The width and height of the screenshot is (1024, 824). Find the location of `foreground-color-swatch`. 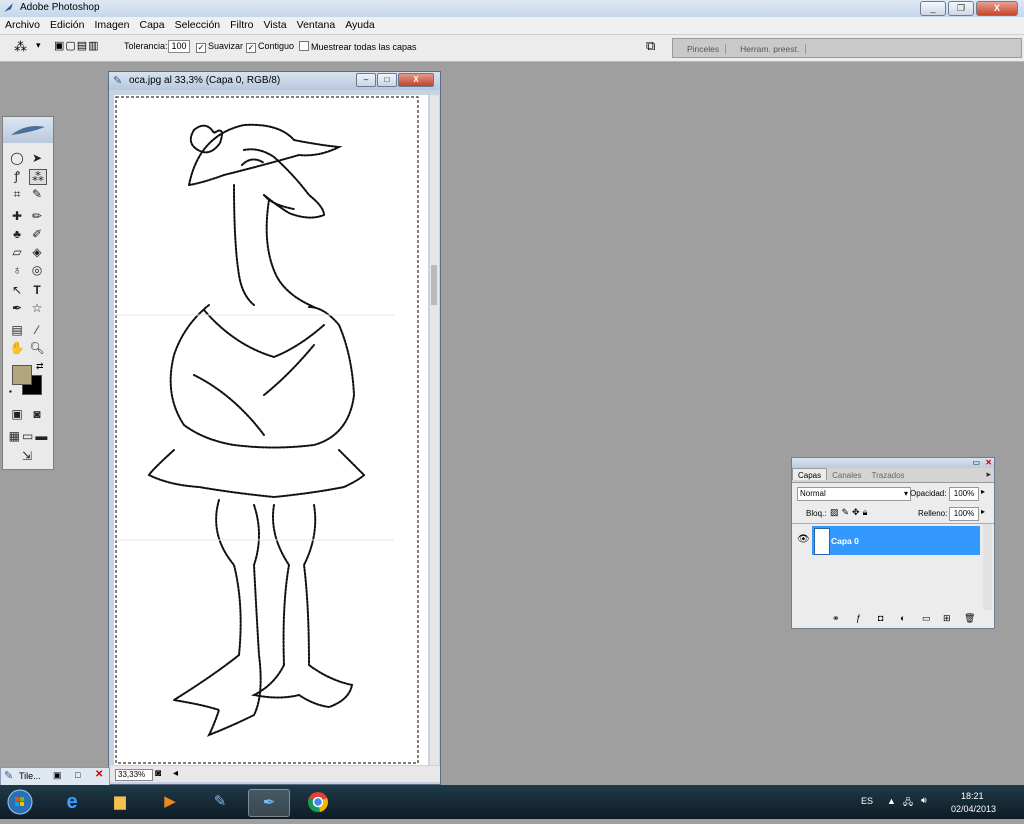

foreground-color-swatch is located at coordinates (22, 375).